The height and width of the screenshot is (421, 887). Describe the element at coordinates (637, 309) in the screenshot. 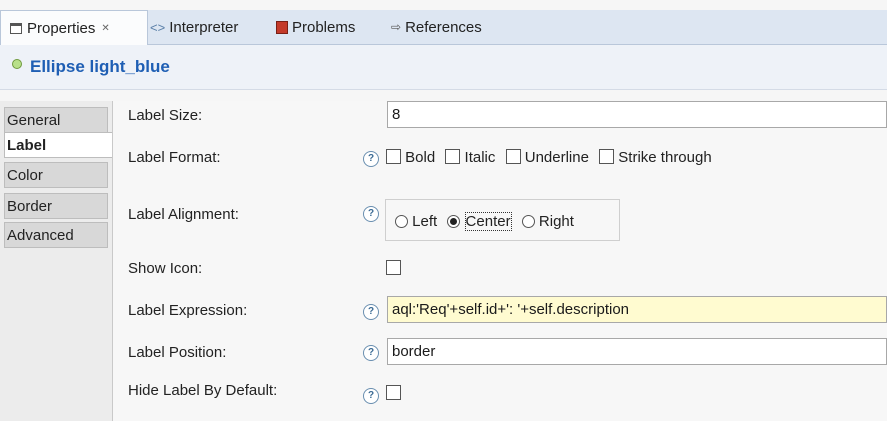

I see `label-expression-input: aql:'Req'+self.id+': '+self.description` at that location.